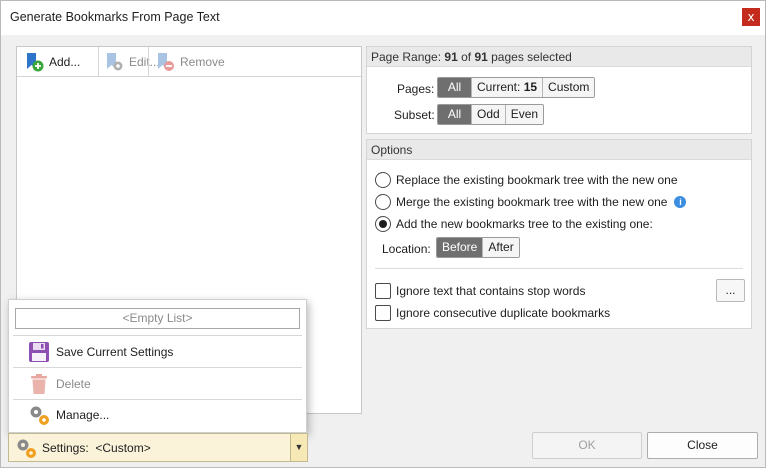 Image resolution: width=766 pixels, height=468 pixels. I want to click on page-range-suffix: pages selected, so click(529, 57).